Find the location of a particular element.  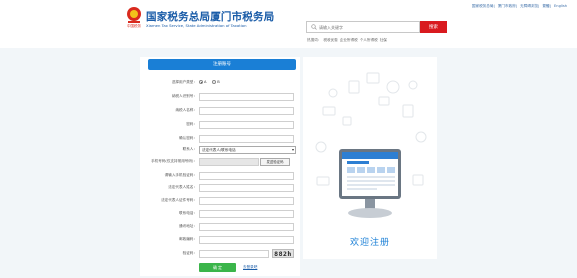

form-row: 纳税人名称： is located at coordinates (220, 111).